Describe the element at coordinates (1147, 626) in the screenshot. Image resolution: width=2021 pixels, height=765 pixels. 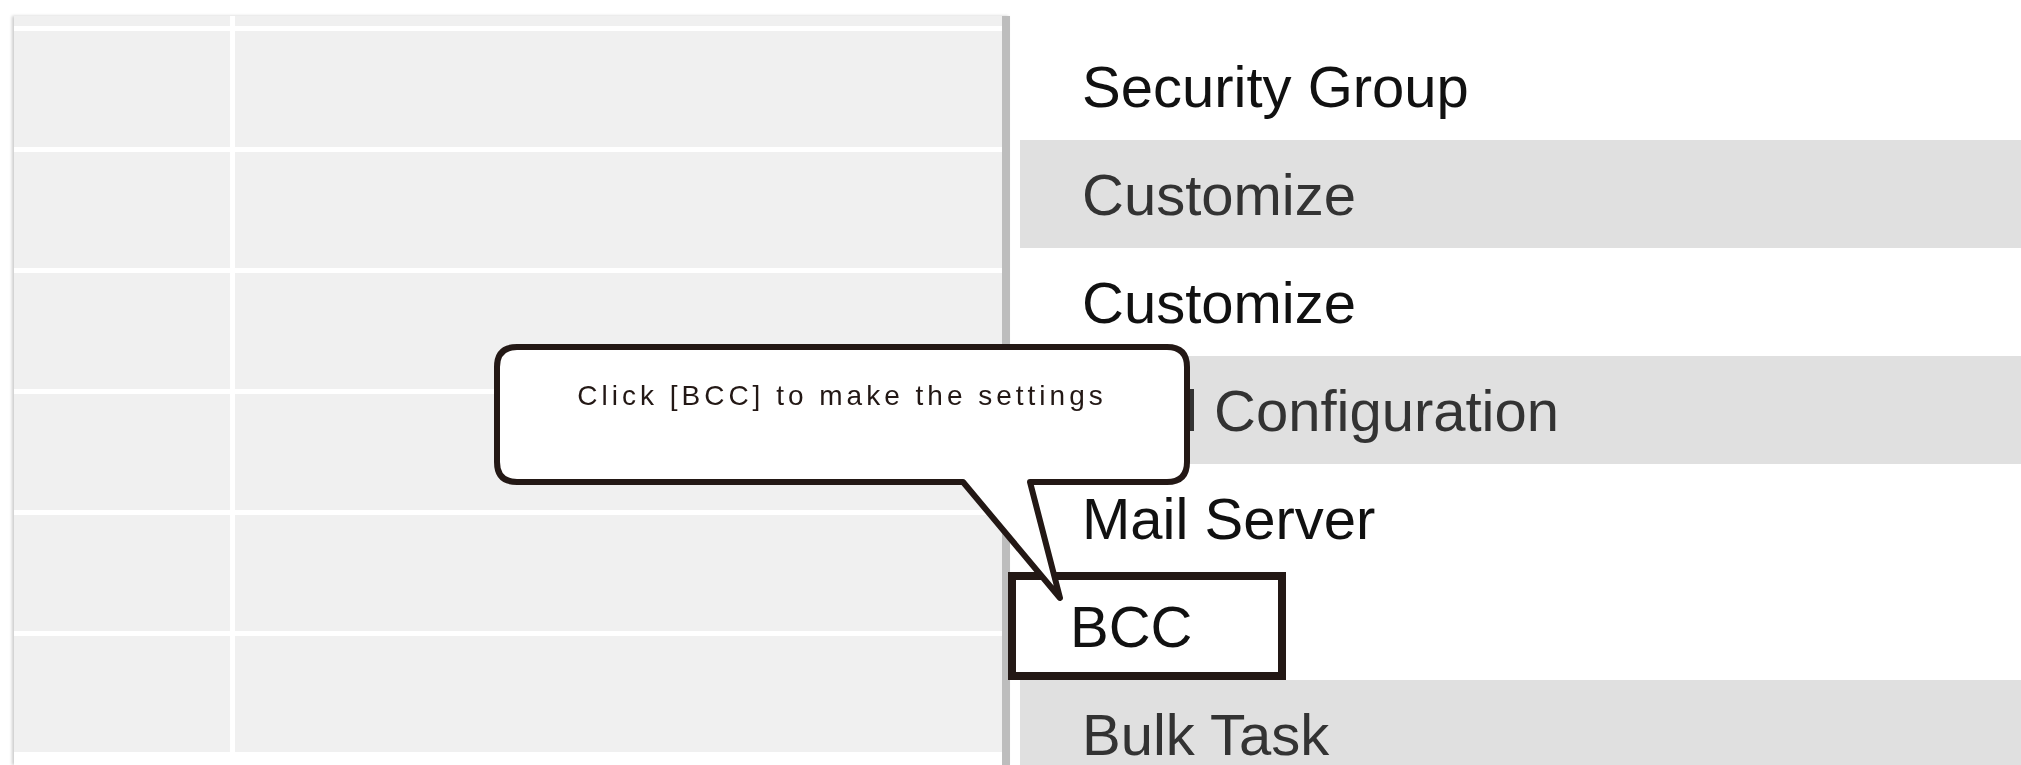
I see `menu-item: BCC` at that location.